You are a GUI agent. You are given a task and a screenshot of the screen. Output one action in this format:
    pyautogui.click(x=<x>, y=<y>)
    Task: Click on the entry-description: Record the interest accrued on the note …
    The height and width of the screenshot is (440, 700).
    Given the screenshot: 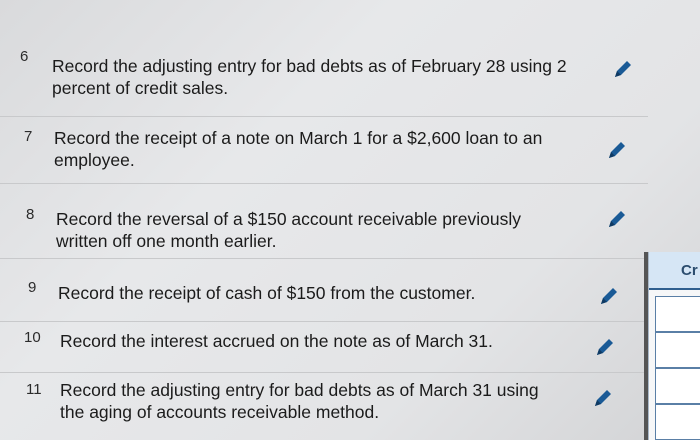 What is the action you would take?
    pyautogui.click(x=276, y=341)
    